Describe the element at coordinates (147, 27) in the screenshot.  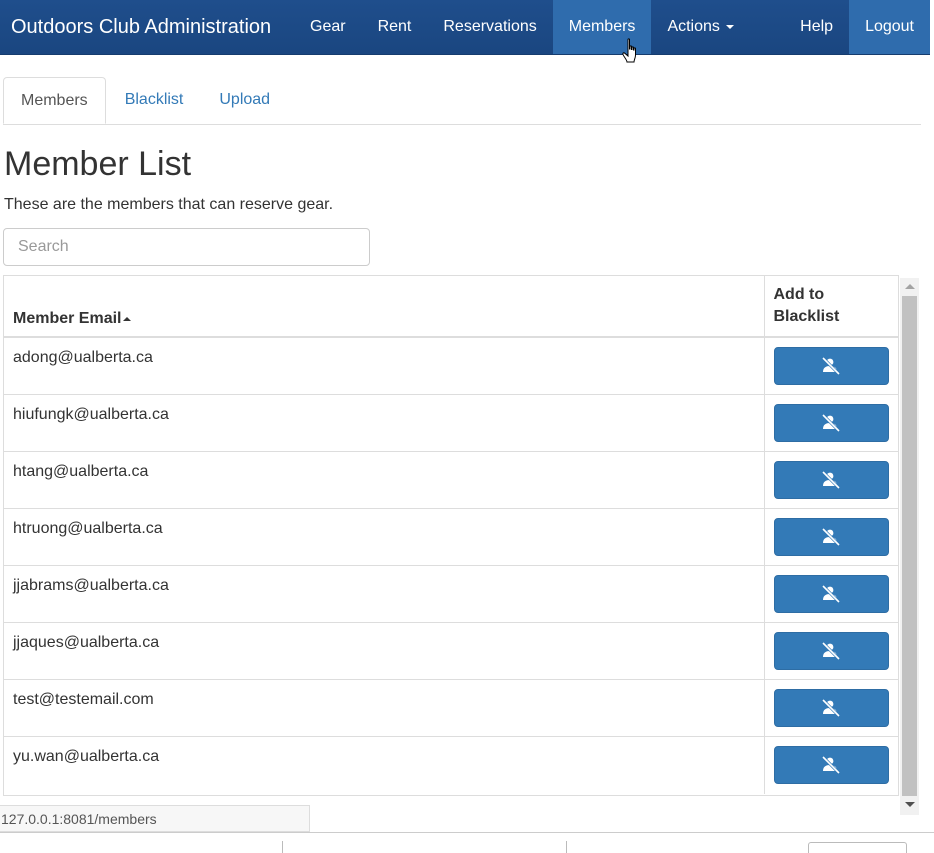
I see `brand-title: Outdoors Club Administration` at that location.